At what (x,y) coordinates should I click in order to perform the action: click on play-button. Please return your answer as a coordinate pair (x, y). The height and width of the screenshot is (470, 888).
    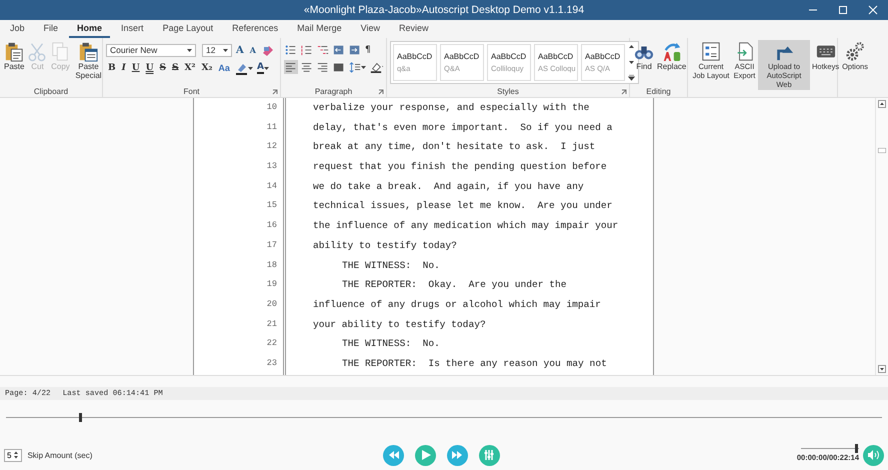
    Looking at the image, I should click on (425, 455).